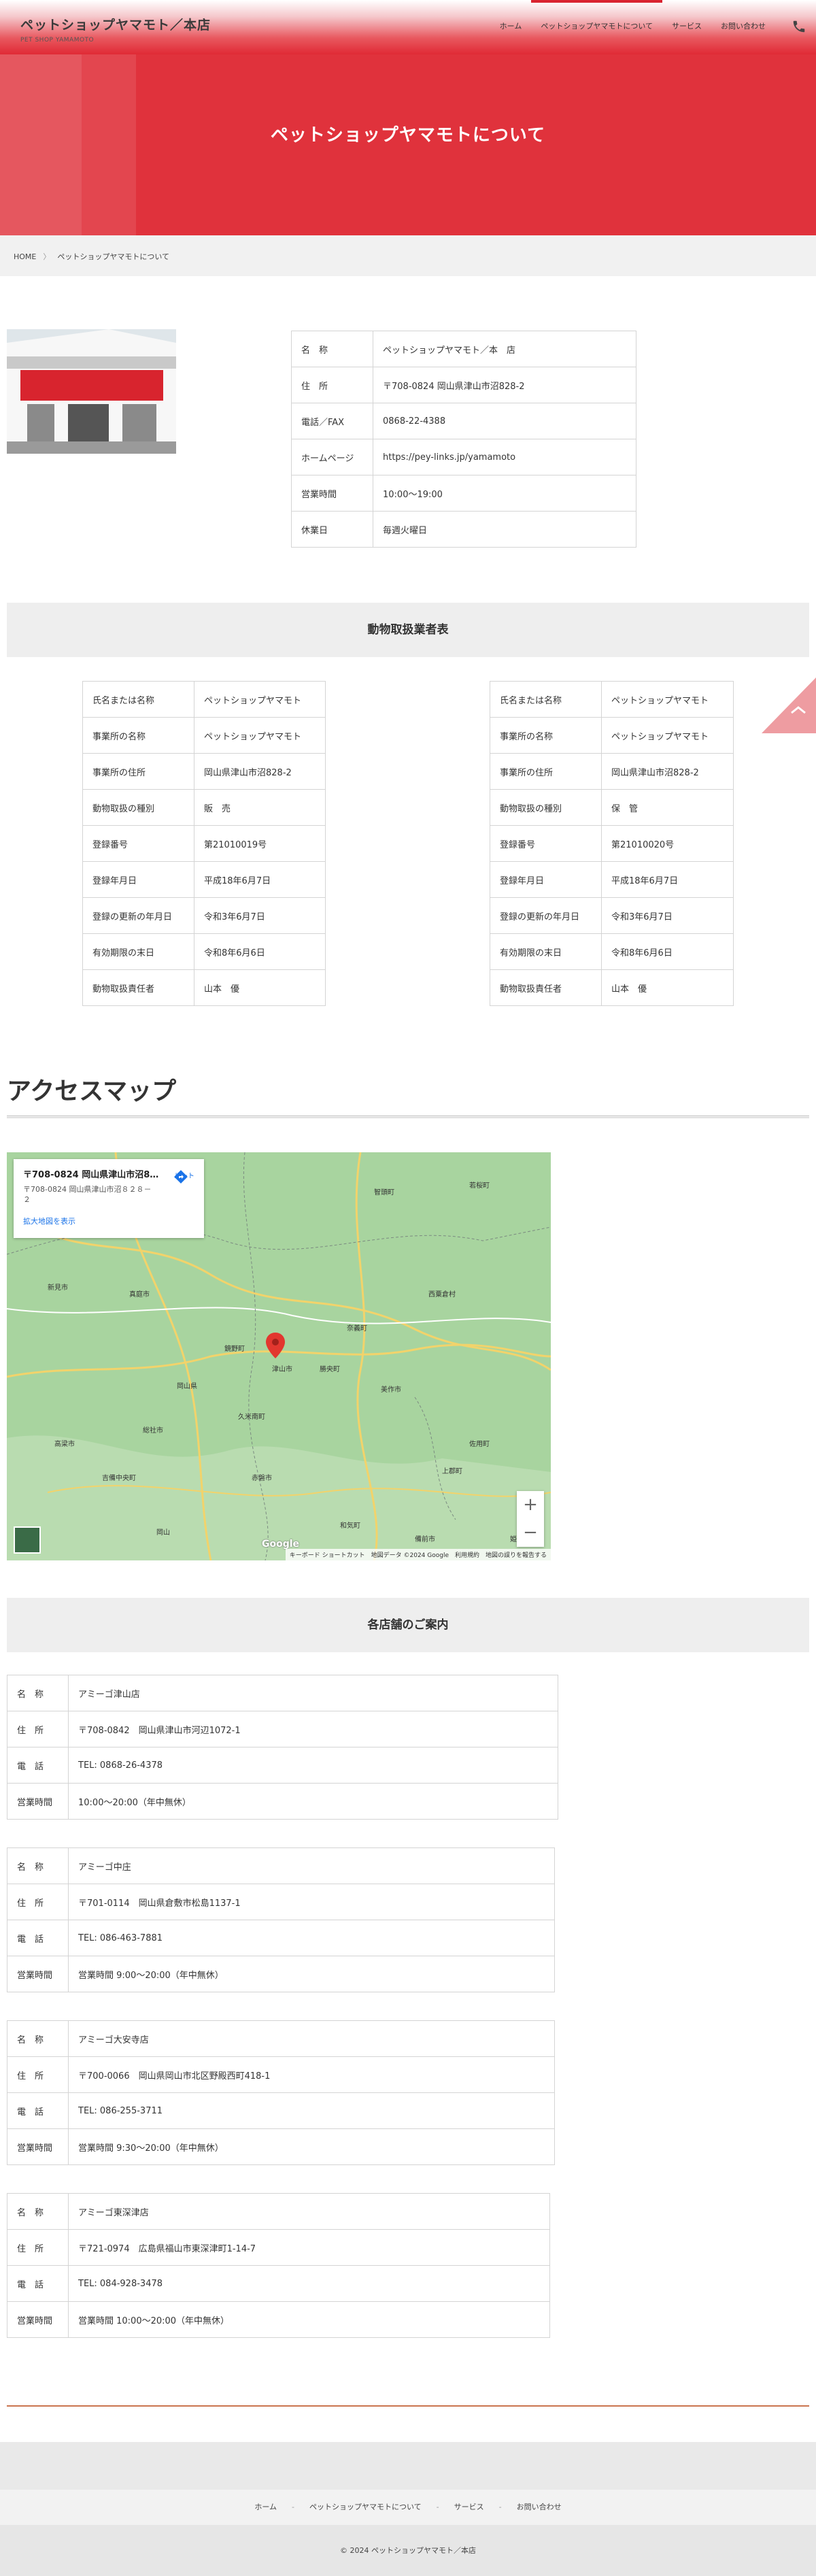 The image size is (816, 2576). What do you see at coordinates (282, 1369) in the screenshot?
I see `map-label: 津山市` at bounding box center [282, 1369].